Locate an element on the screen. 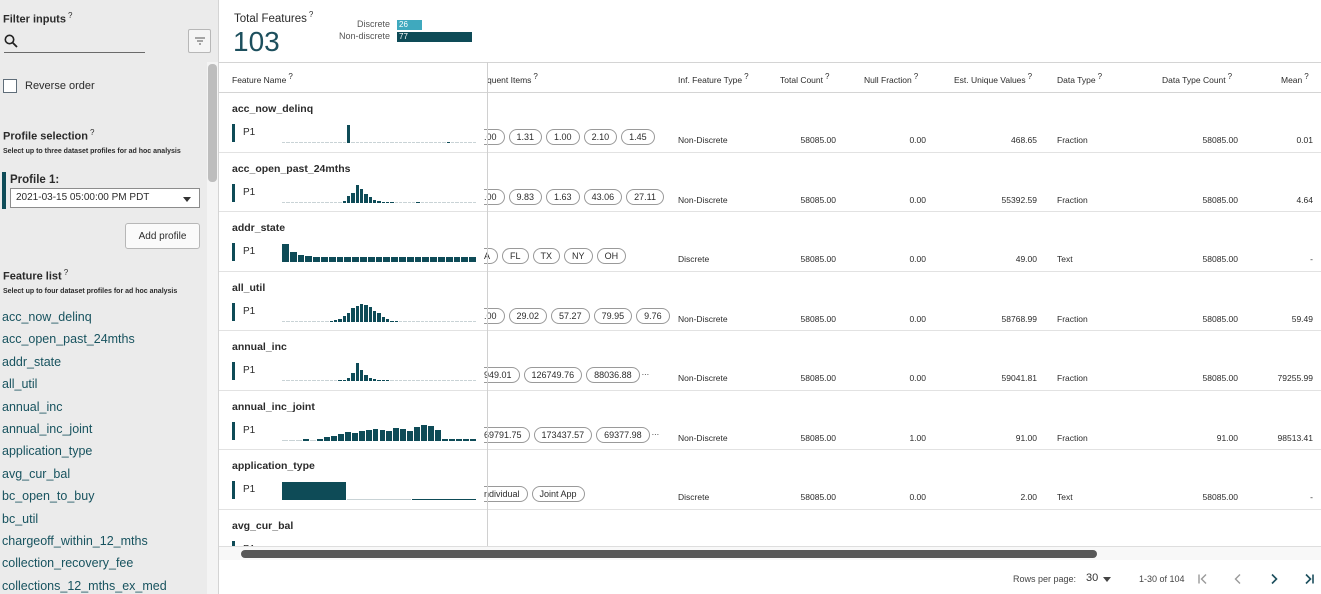 This screenshot has width=1321, height=594. feature-list-help-icon: ? is located at coordinates (66, 272).